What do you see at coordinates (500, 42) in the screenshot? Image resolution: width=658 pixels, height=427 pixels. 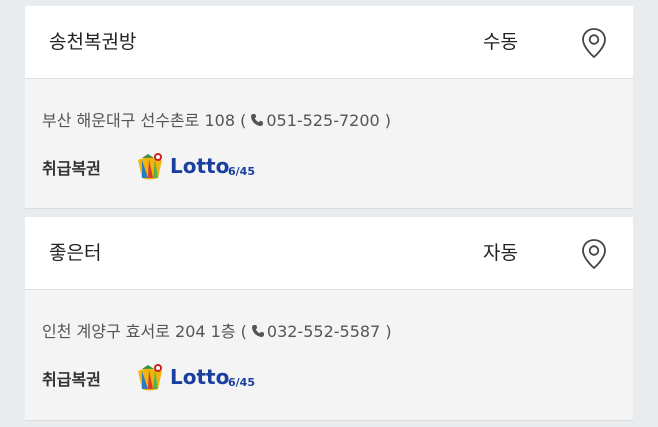 I see `lottery-type: 수동` at bounding box center [500, 42].